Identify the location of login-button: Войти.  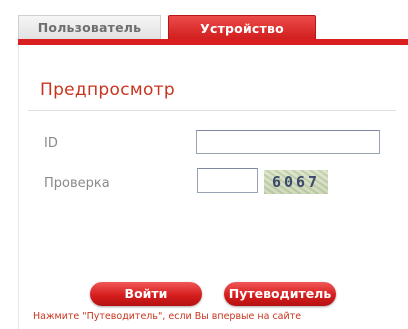
(146, 294).